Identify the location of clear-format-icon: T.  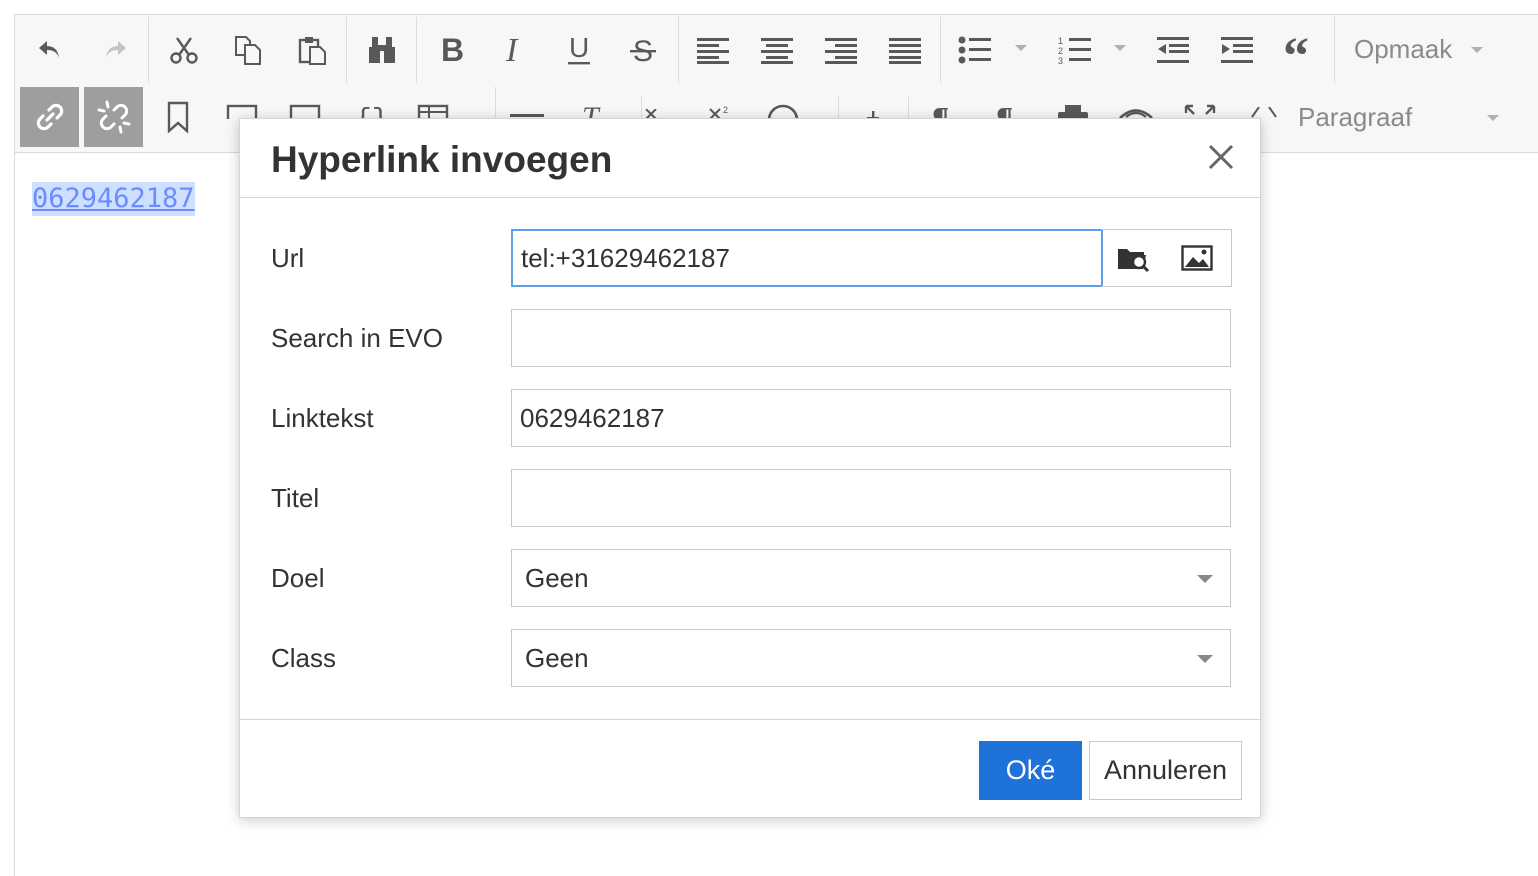
(591, 111).